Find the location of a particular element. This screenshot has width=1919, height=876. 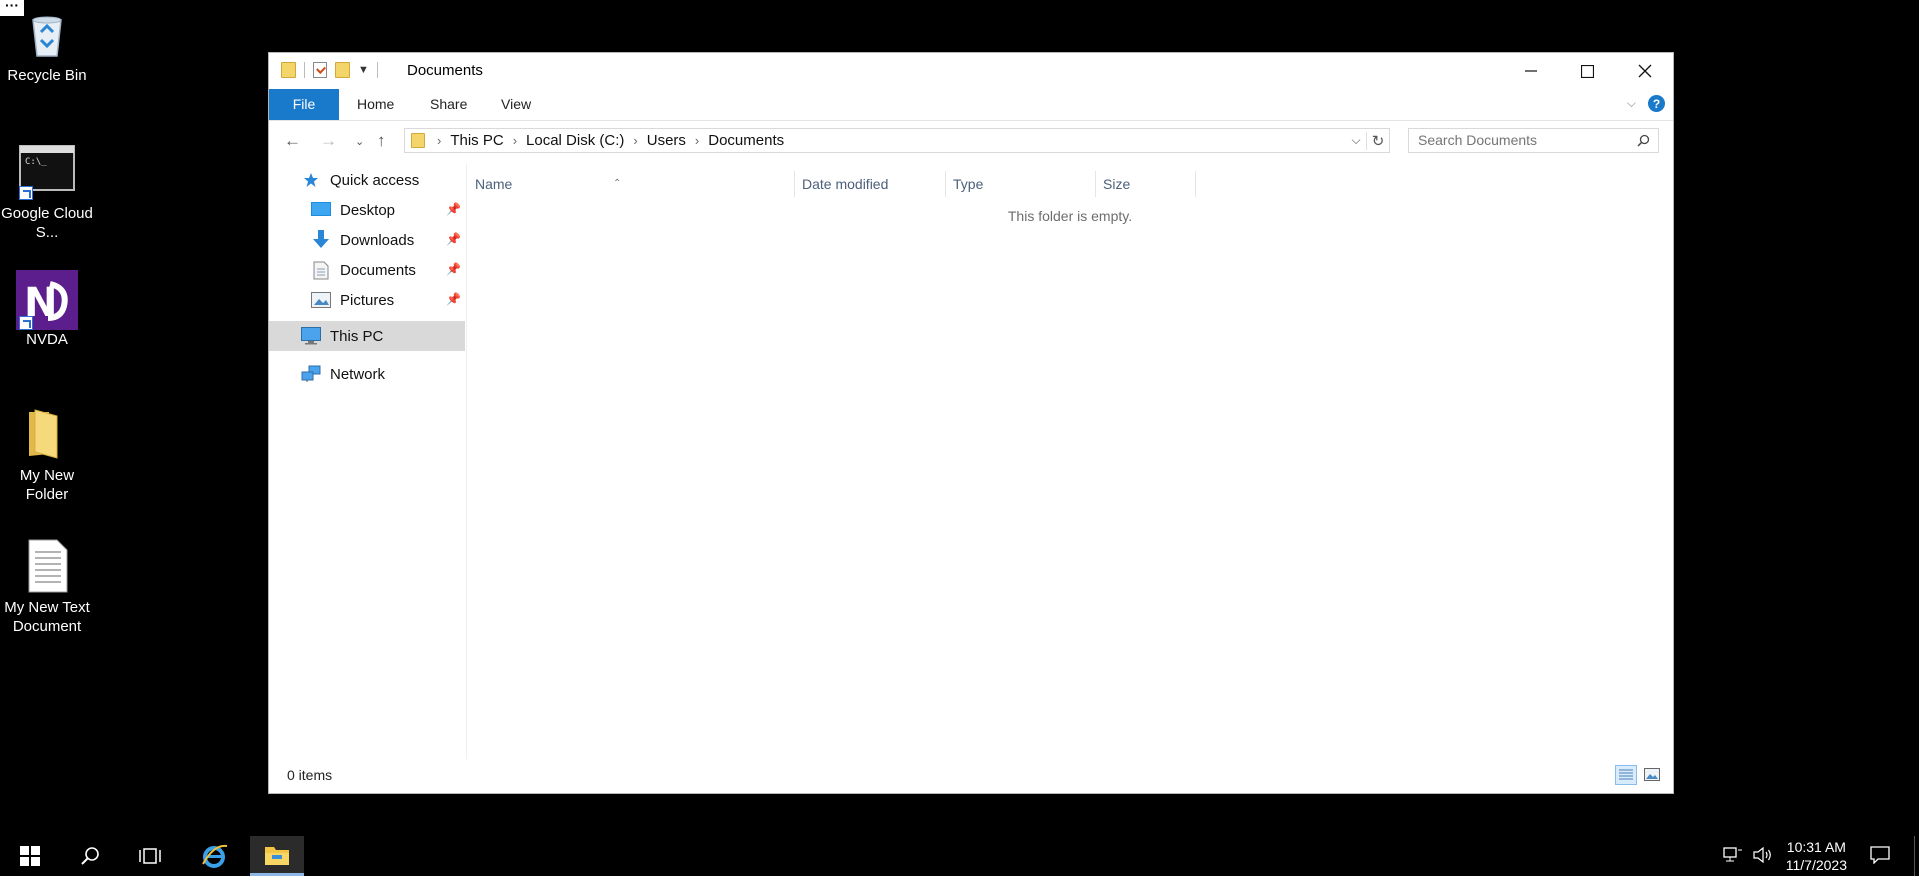

file-explorer-taskbar-button is located at coordinates (277, 856).